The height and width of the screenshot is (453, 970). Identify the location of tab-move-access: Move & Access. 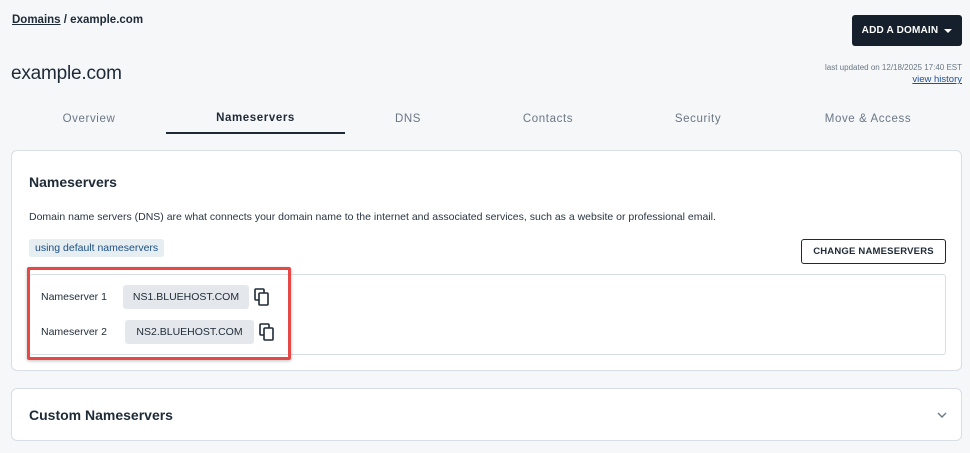
(868, 119).